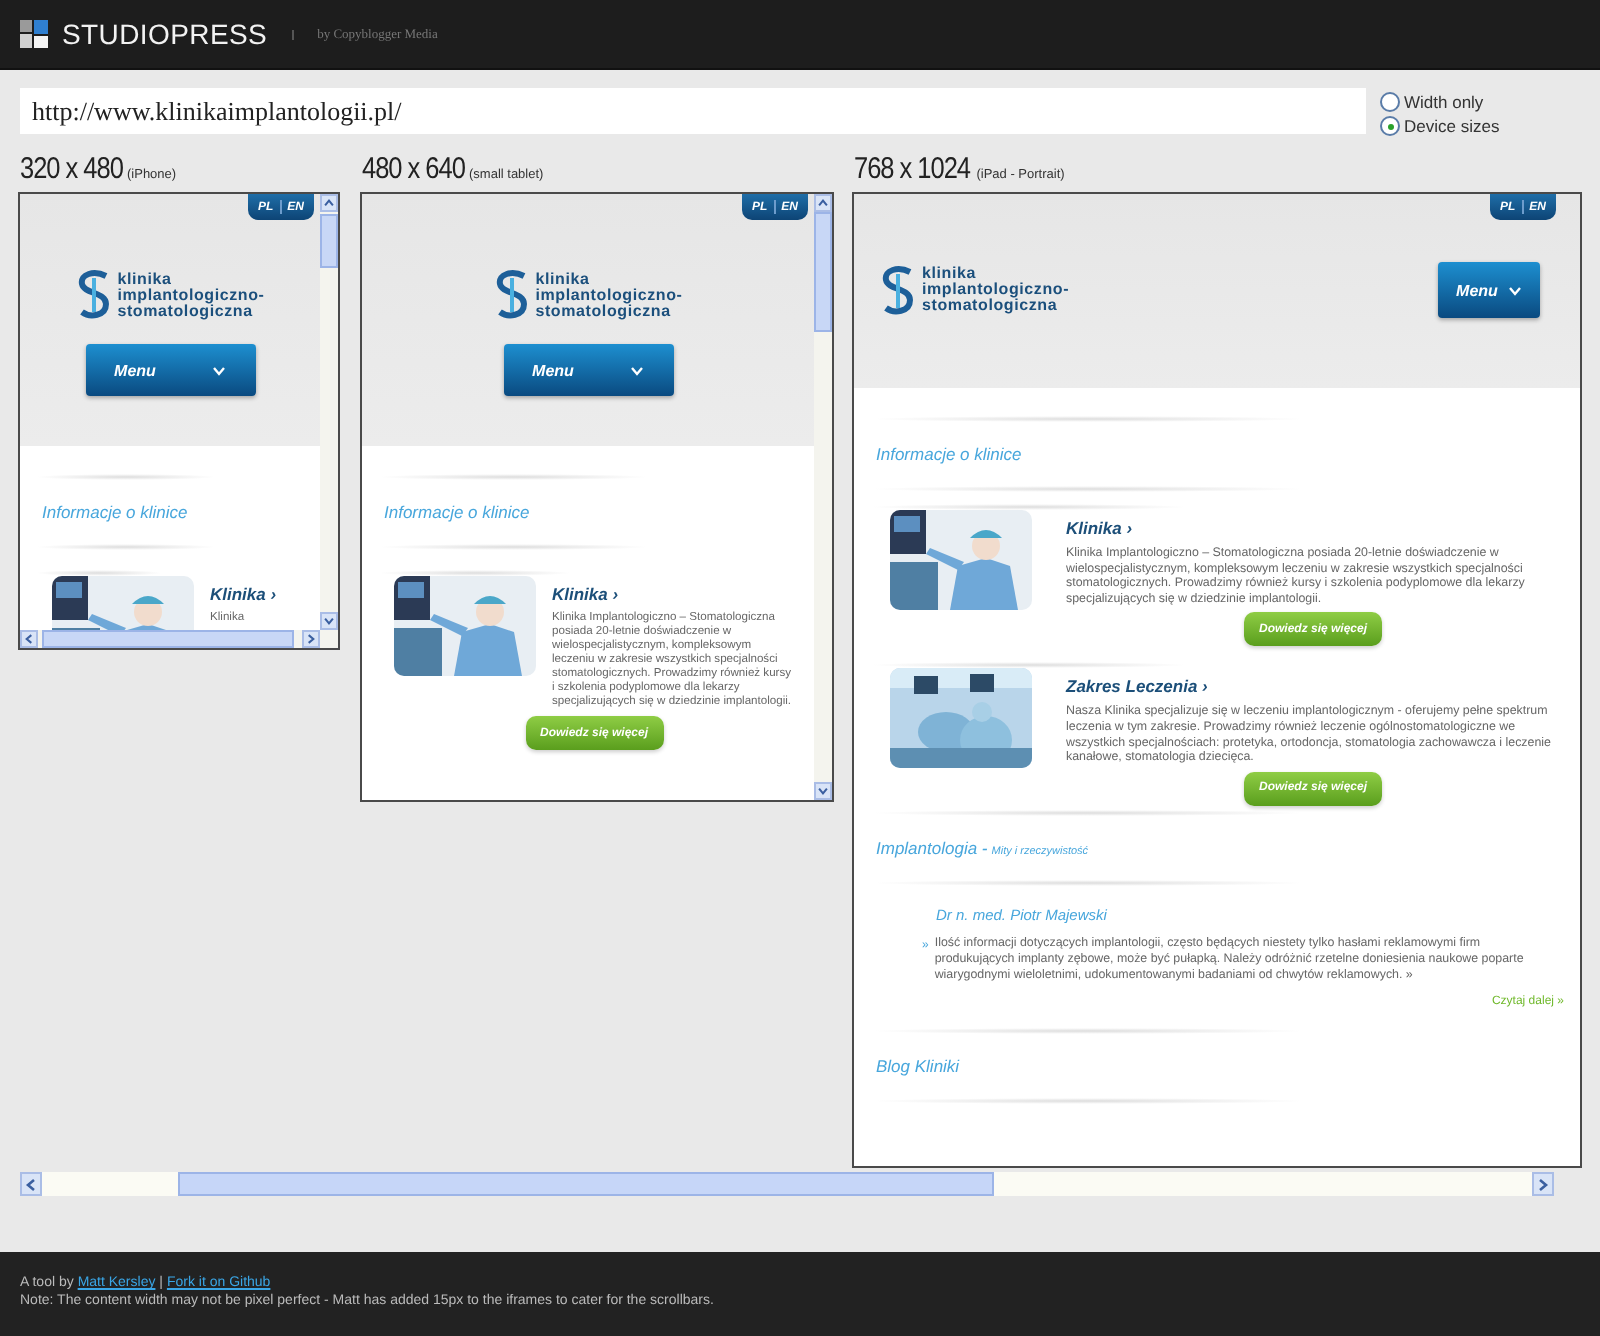  Describe the element at coordinates (1313, 682) in the screenshot. I see `article-title: Zakres Leczenia ›` at that location.